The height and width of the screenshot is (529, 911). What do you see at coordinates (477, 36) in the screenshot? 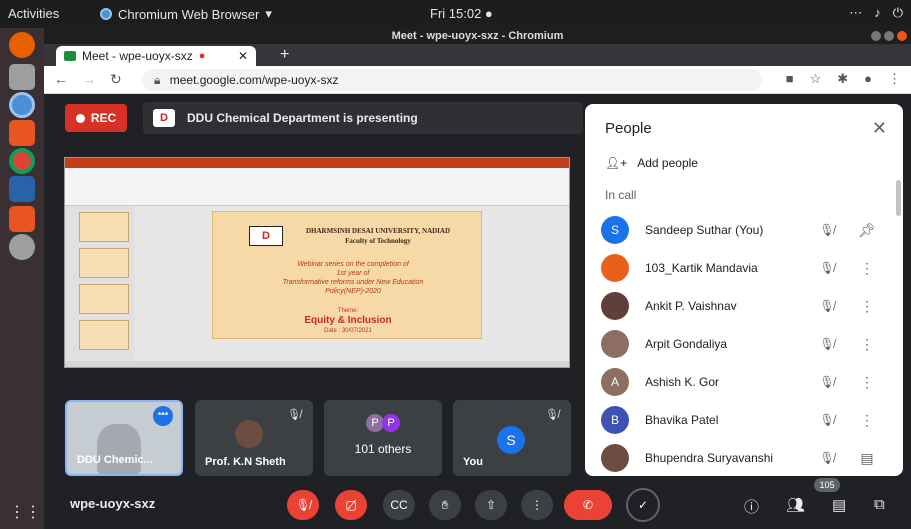
I see `window-title-text: Meet - wpe-uoyx-sxz - Chromium` at bounding box center [477, 36].